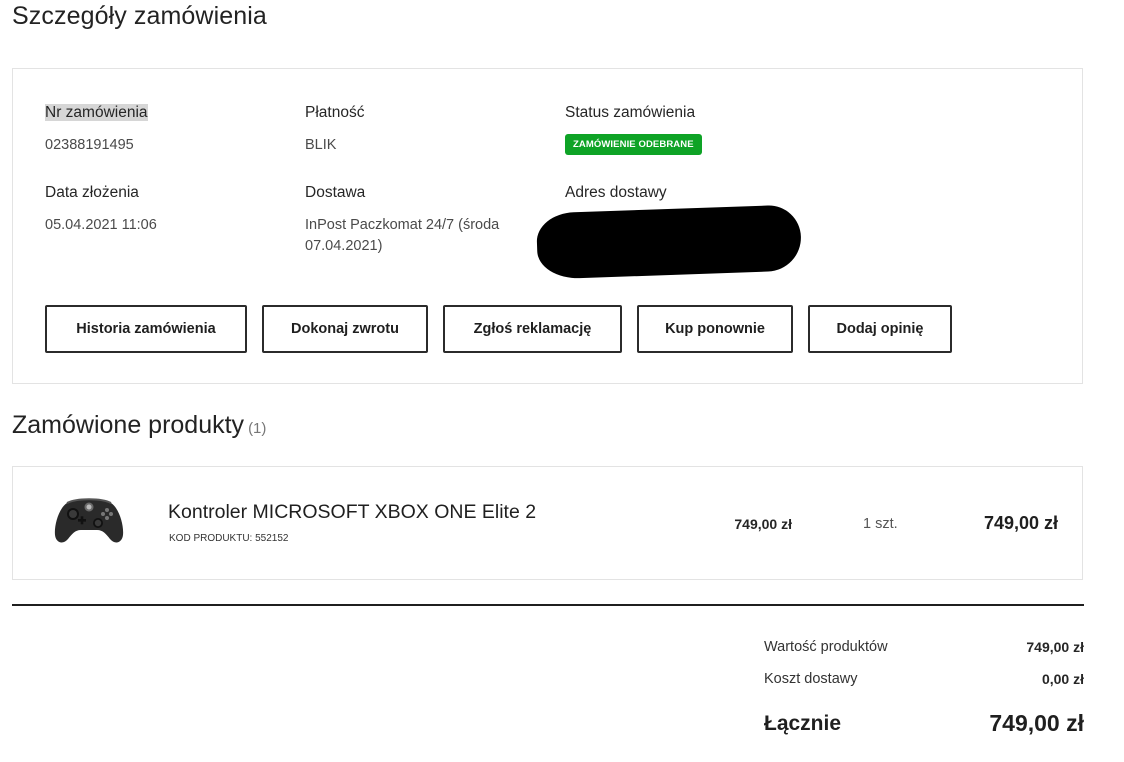 This screenshot has height=762, width=1124. What do you see at coordinates (335, 192) in the screenshot?
I see `delivery-label: Dostawa` at bounding box center [335, 192].